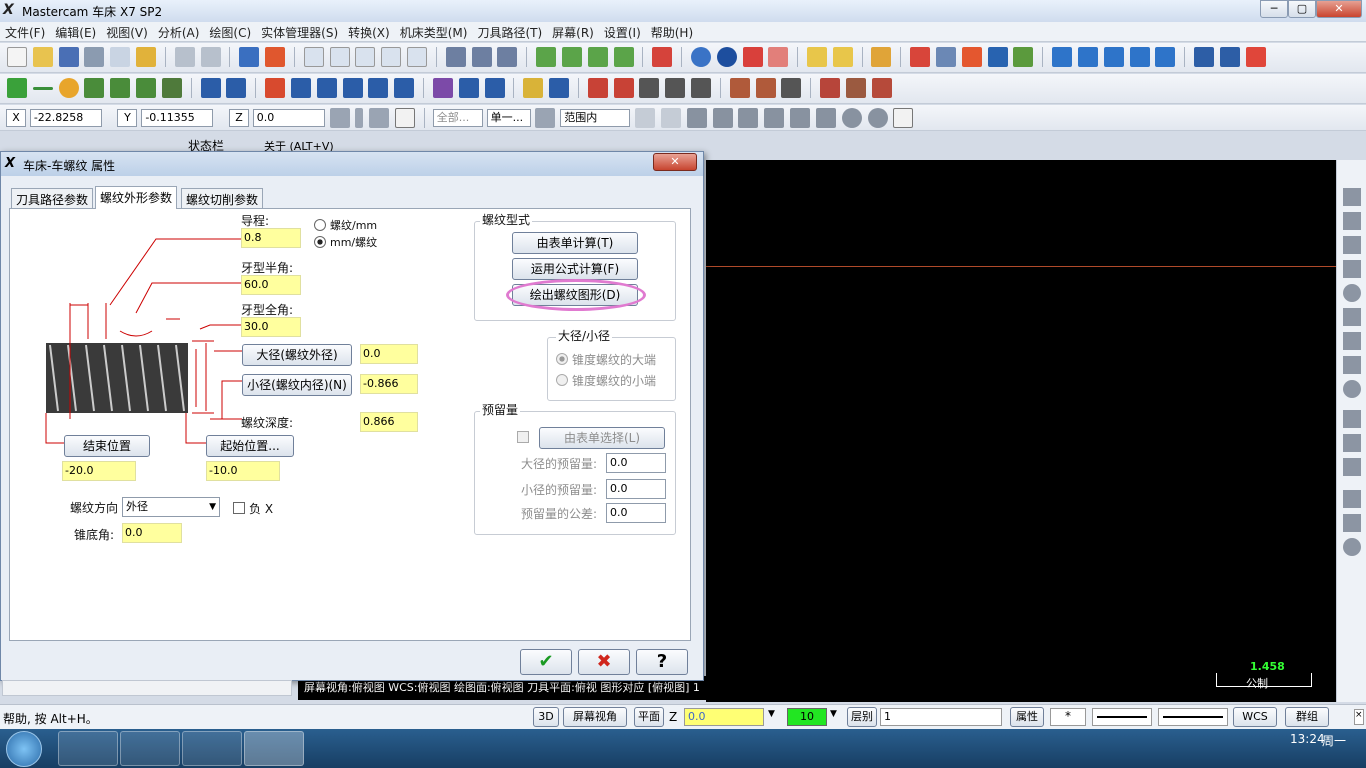 This screenshot has height=768, width=1366. Describe the element at coordinates (339, 118) in the screenshot. I see `fast-point-icon` at that location.